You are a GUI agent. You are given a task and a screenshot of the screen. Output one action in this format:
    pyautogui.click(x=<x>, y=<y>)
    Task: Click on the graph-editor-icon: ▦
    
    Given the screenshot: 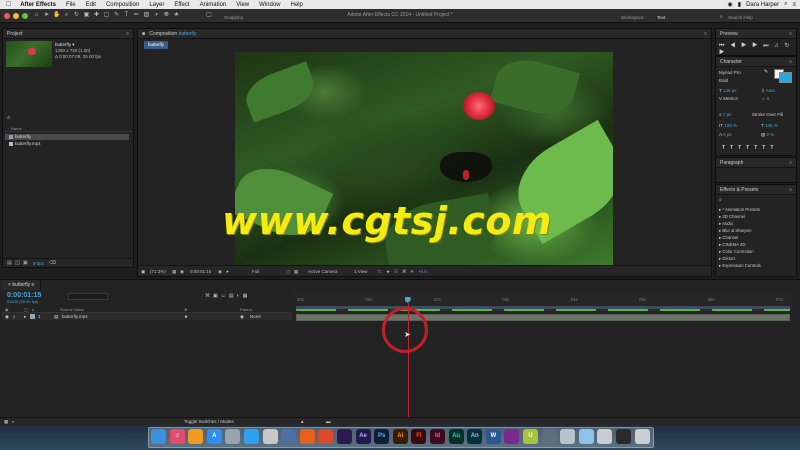 What is the action you would take?
    pyautogui.click(x=247, y=296)
    